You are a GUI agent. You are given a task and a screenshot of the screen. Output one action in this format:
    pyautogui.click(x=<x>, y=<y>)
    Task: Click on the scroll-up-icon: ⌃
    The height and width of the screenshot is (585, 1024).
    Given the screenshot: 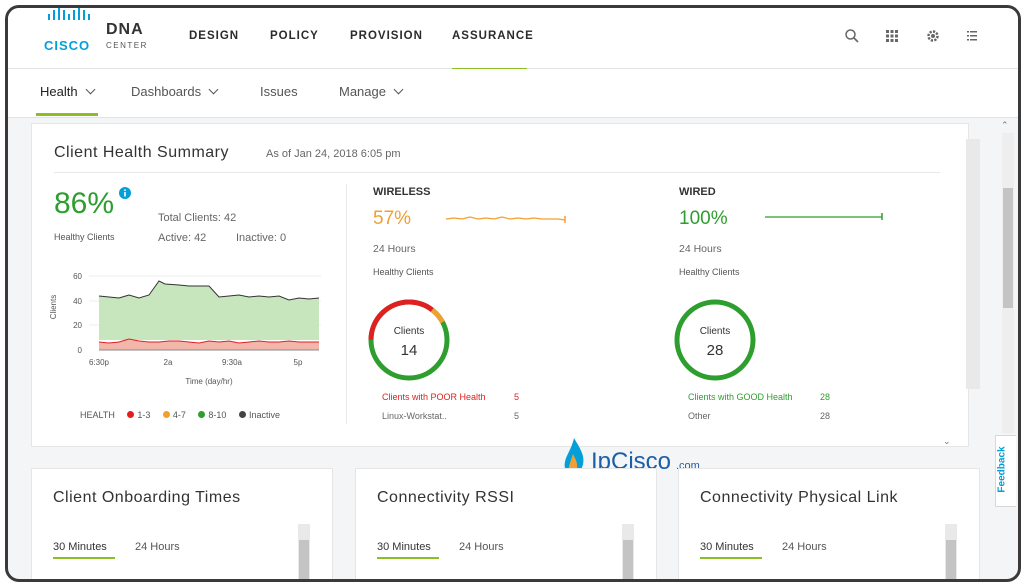 What is the action you would take?
    pyautogui.click(x=1005, y=125)
    